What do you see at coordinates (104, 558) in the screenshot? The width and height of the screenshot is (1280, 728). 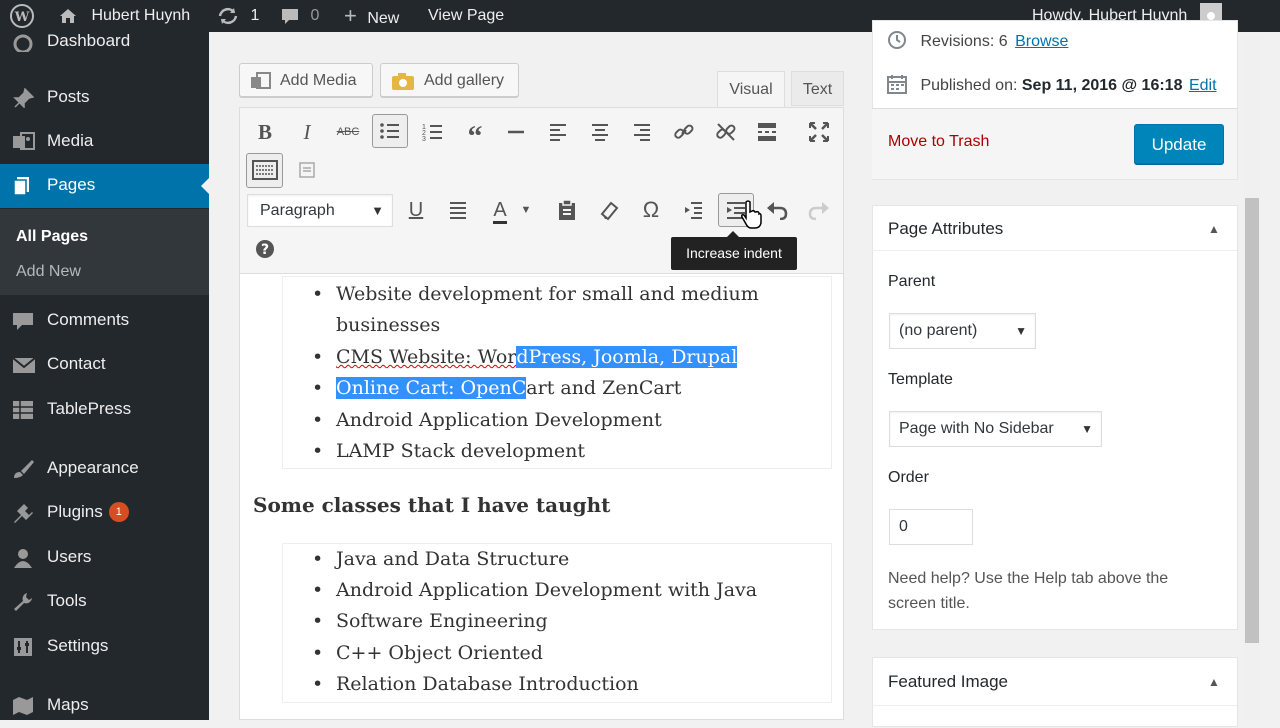 I see `menu-users: Users` at bounding box center [104, 558].